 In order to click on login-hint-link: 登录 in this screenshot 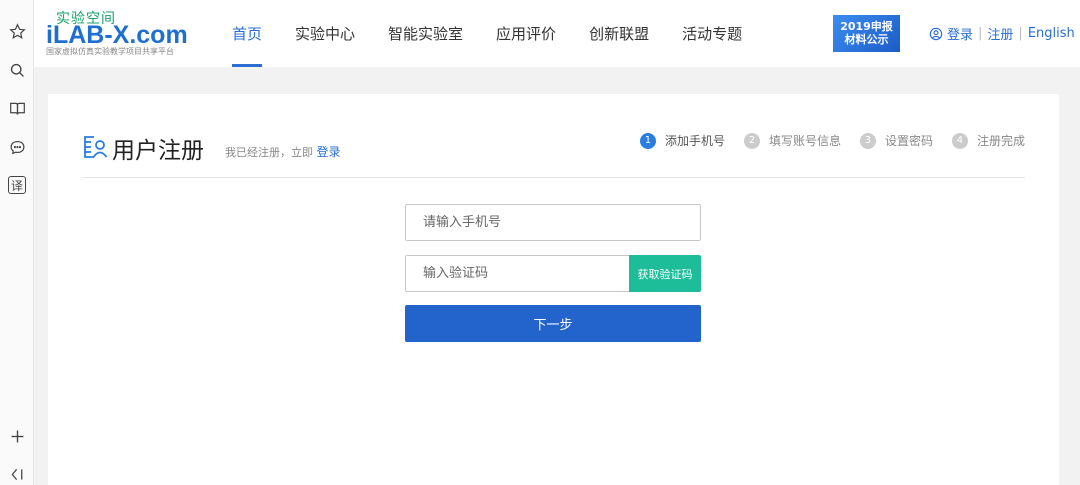, I will do `click(329, 152)`.